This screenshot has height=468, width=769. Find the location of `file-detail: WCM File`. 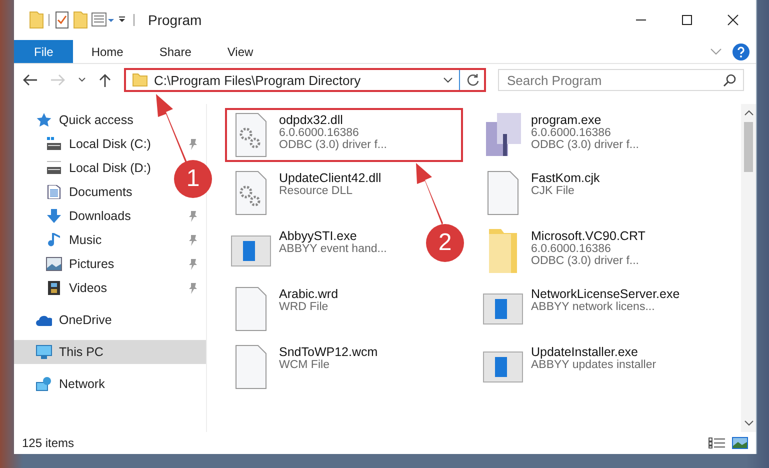

file-detail: WCM File is located at coordinates (304, 365).